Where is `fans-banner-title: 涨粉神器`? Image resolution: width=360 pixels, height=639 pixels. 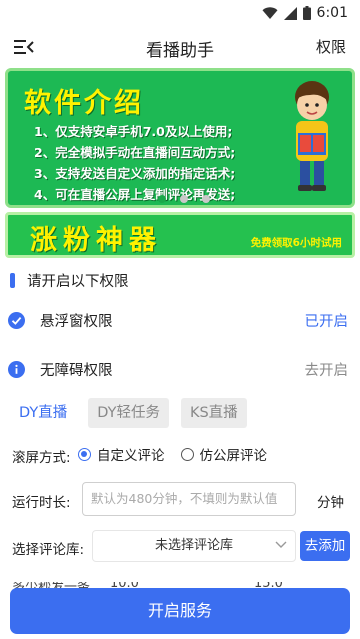 fans-banner-title: 涨粉神器 is located at coordinates (96, 240).